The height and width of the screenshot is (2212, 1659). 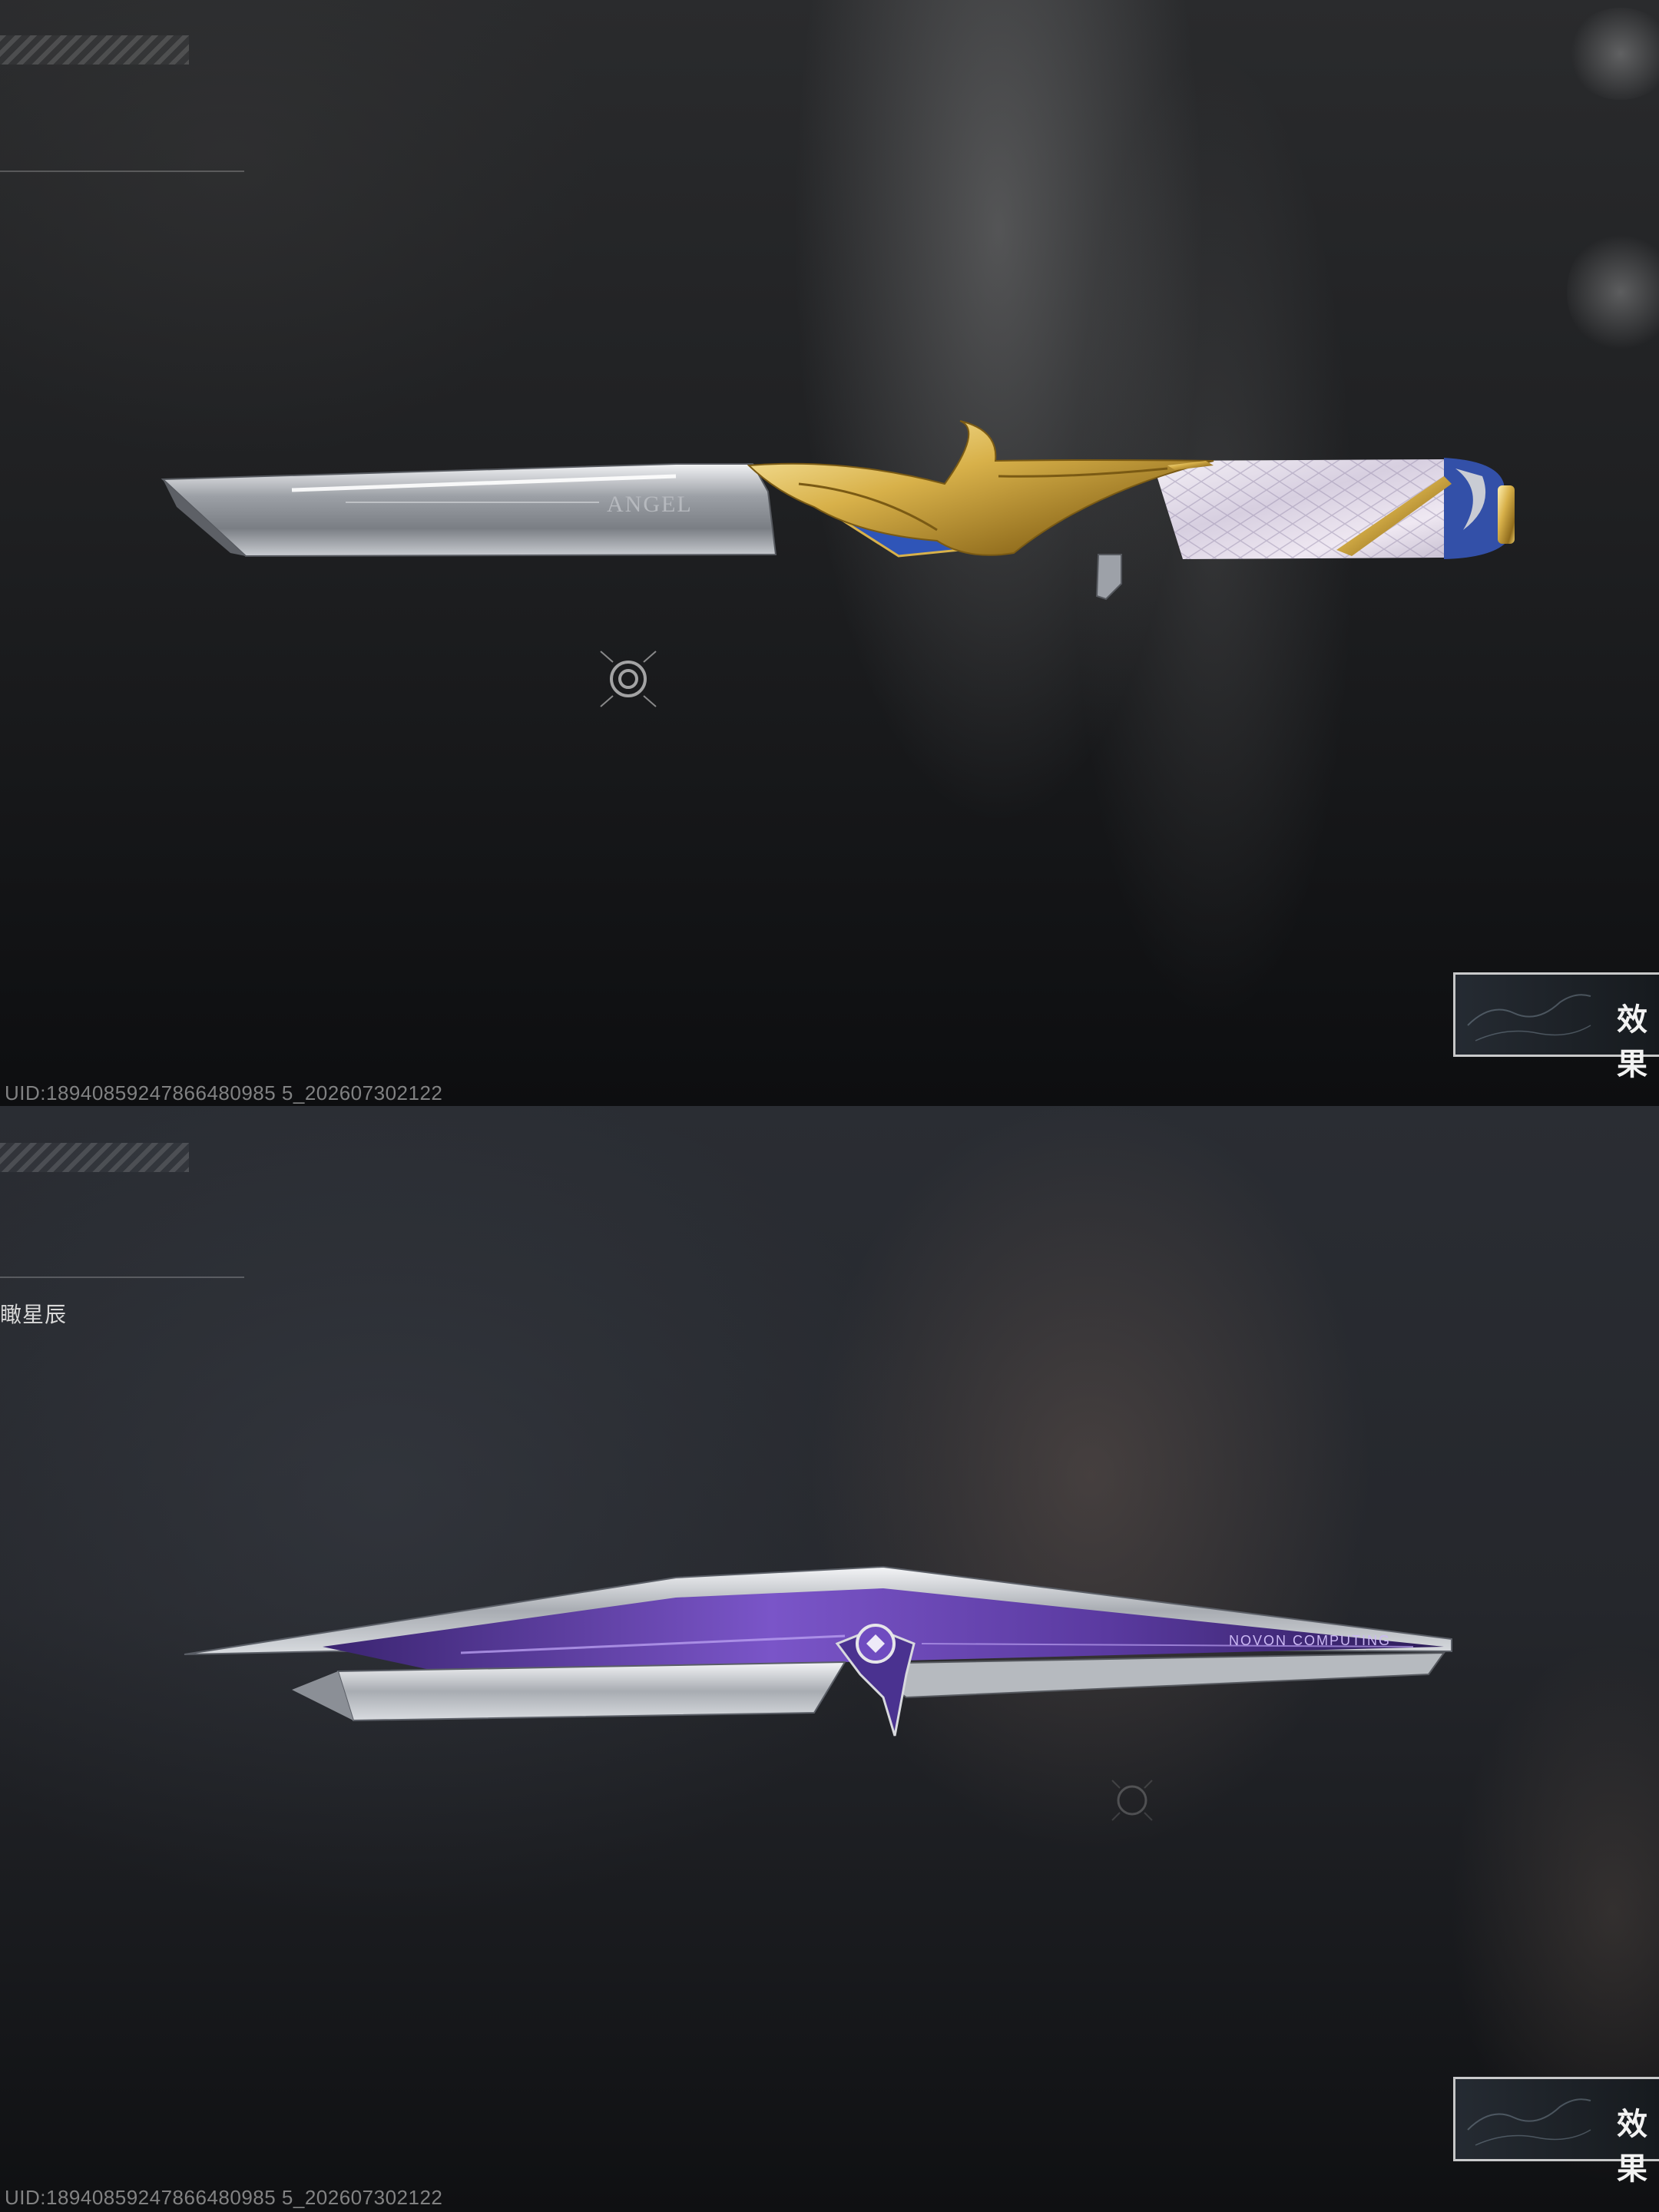 What do you see at coordinates (1132, 1801) in the screenshot?
I see `focus-ring-icon` at bounding box center [1132, 1801].